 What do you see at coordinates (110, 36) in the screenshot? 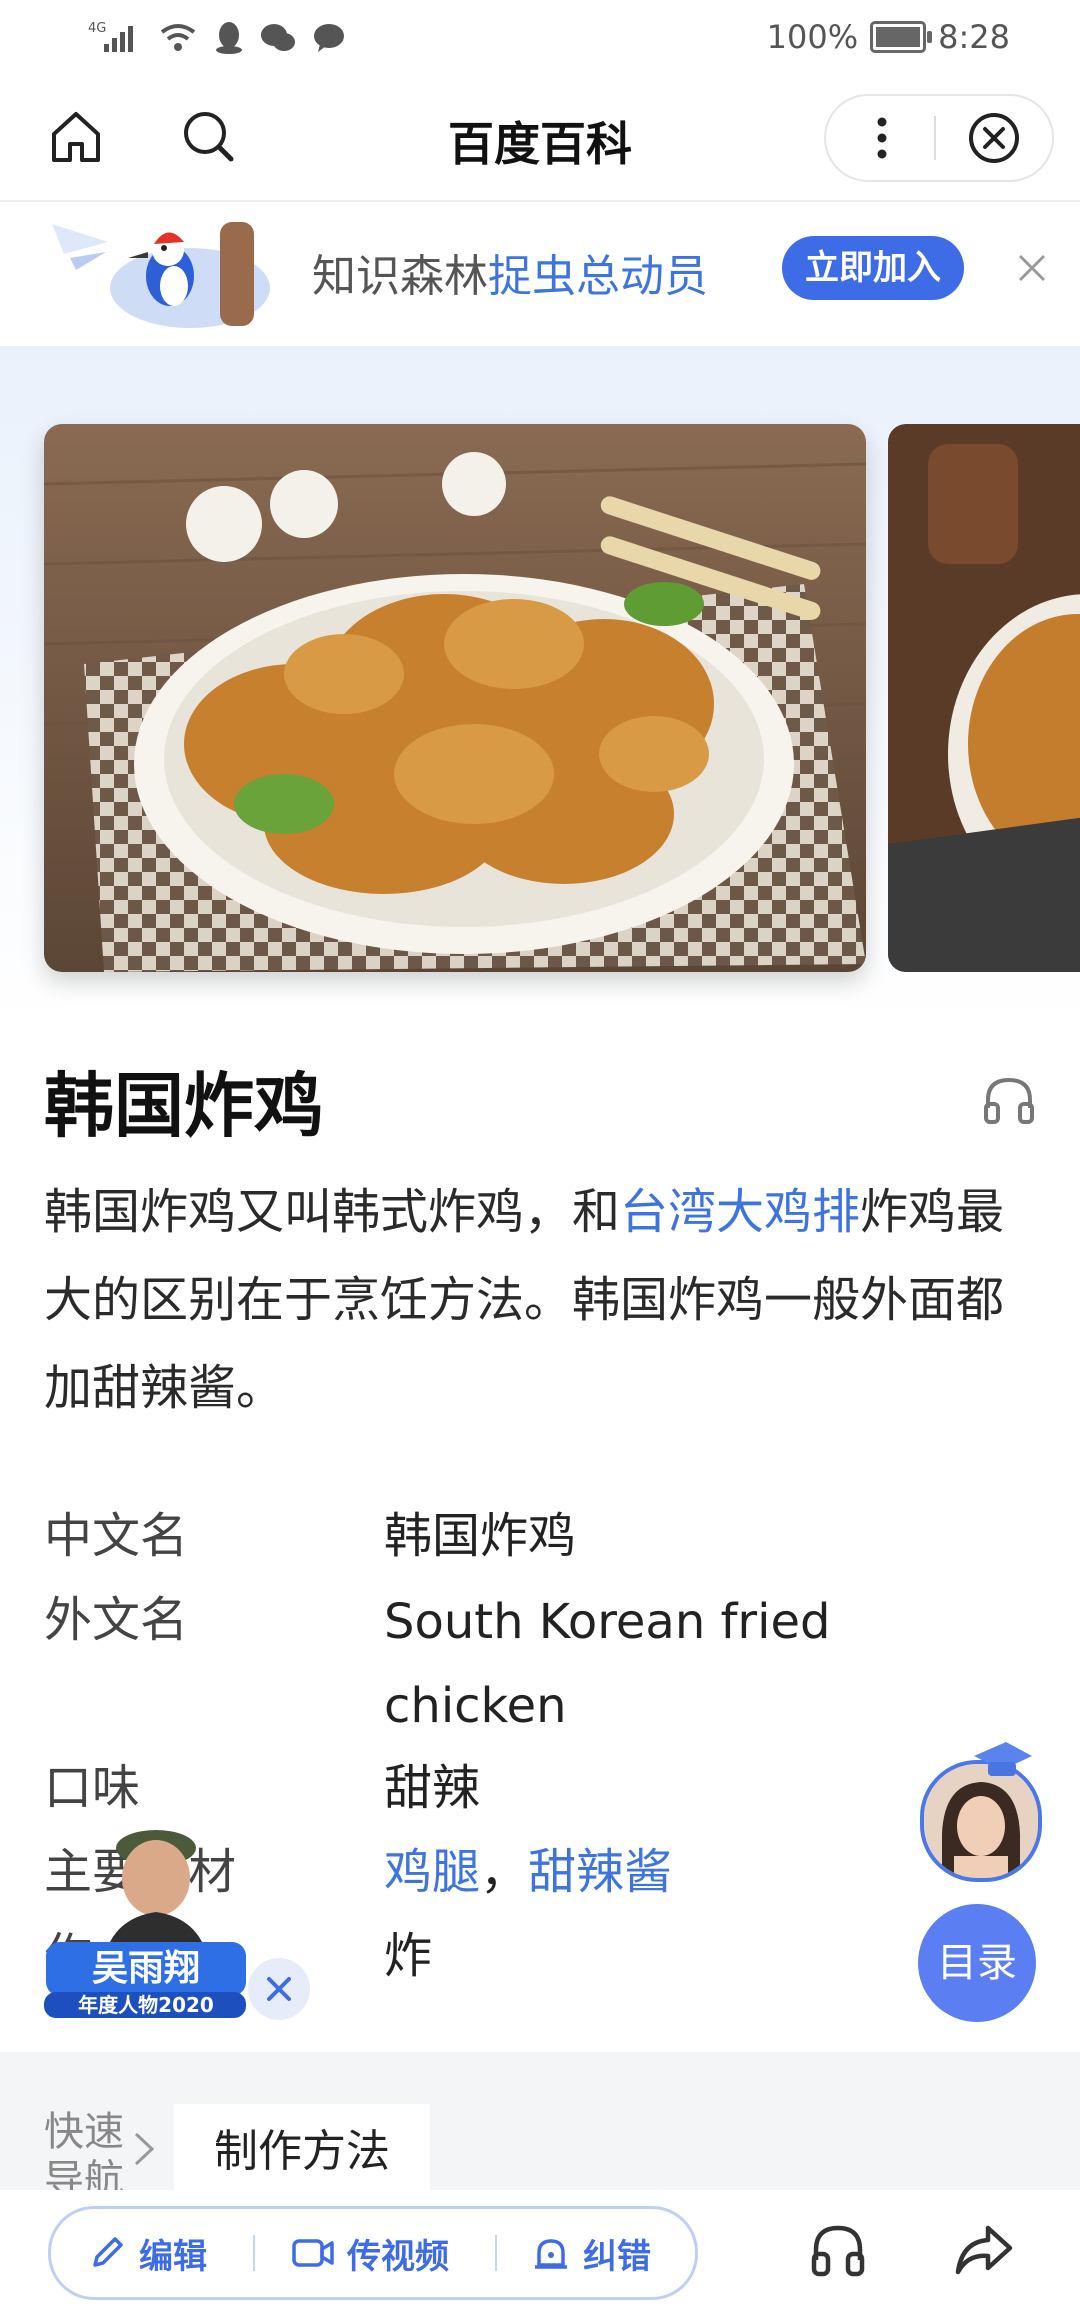
I see `signal-icon: 4G` at bounding box center [110, 36].